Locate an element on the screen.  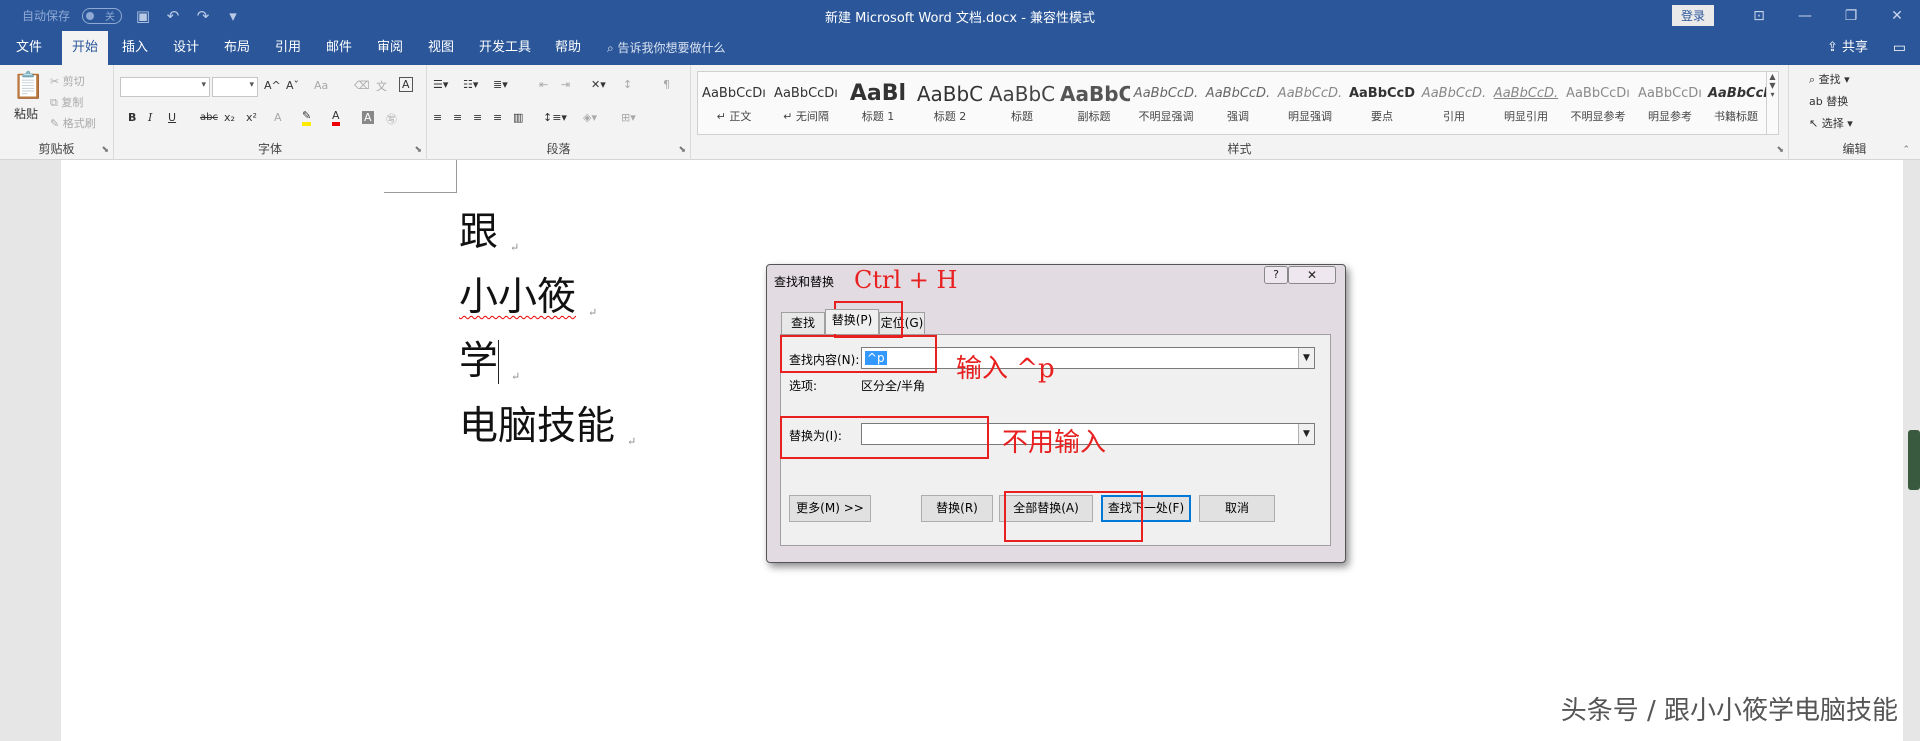
doc-line-2: 小小筱 ↵ is located at coordinates (528, 294).